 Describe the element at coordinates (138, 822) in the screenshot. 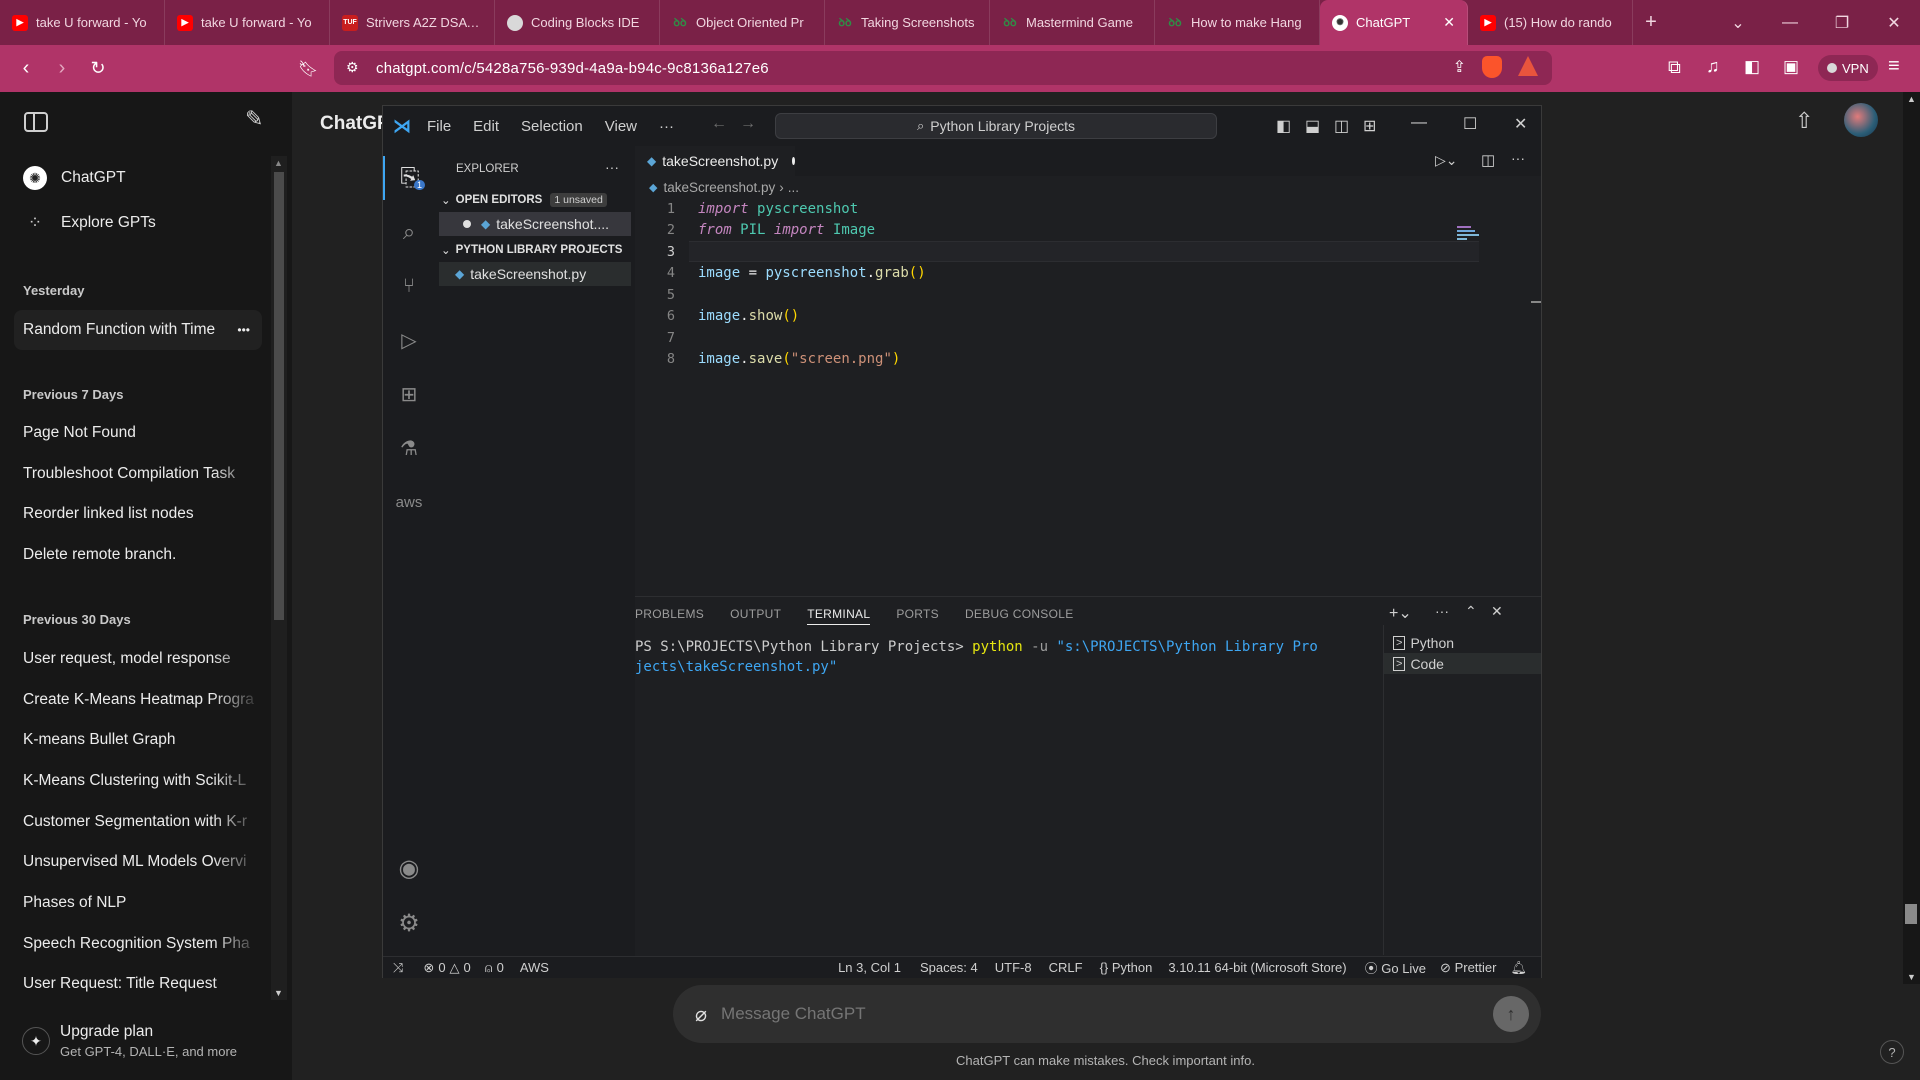

I see `conversation-item: Customer Segmentation with K-r` at that location.